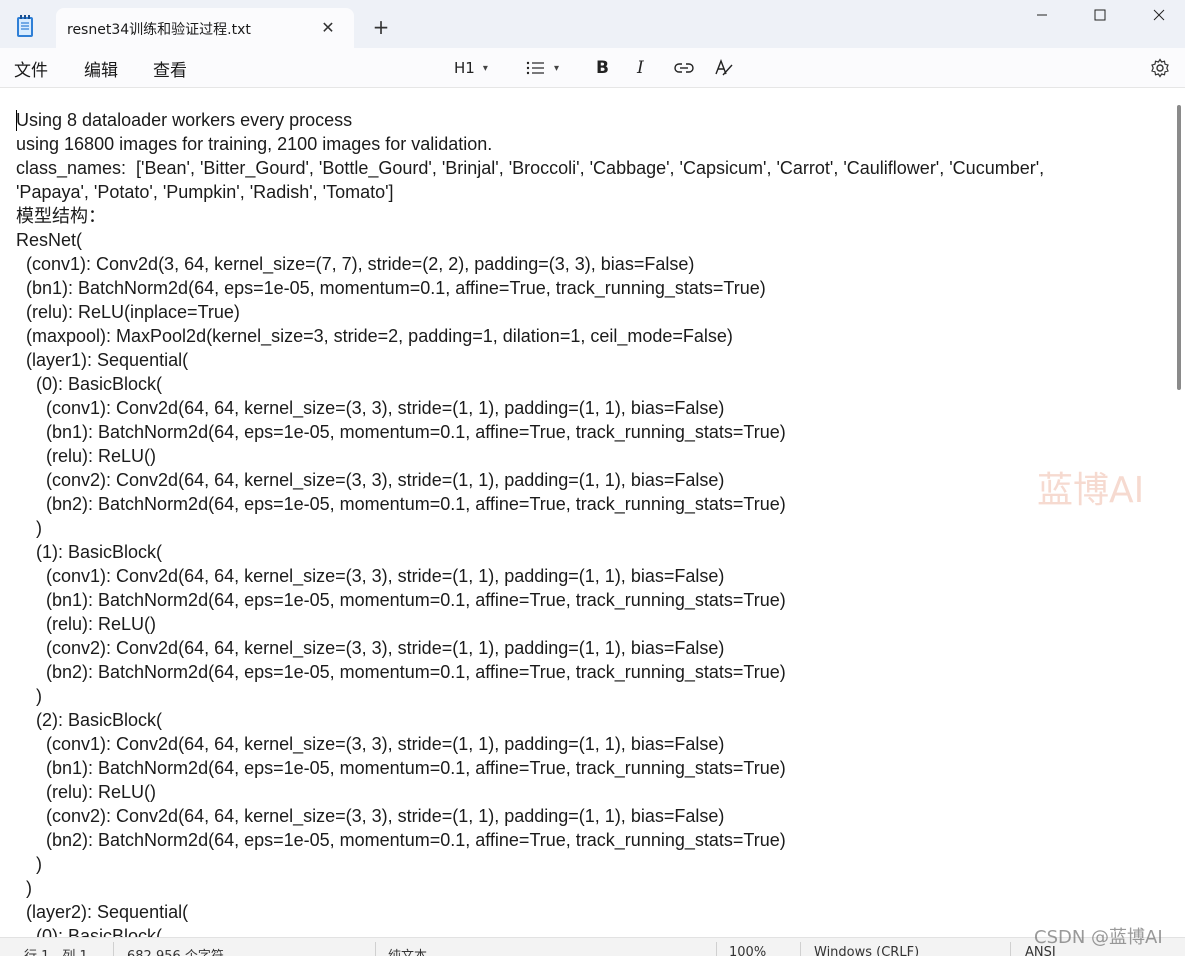 The width and height of the screenshot is (1185, 956). I want to click on italic-icon: I, so click(640, 68).